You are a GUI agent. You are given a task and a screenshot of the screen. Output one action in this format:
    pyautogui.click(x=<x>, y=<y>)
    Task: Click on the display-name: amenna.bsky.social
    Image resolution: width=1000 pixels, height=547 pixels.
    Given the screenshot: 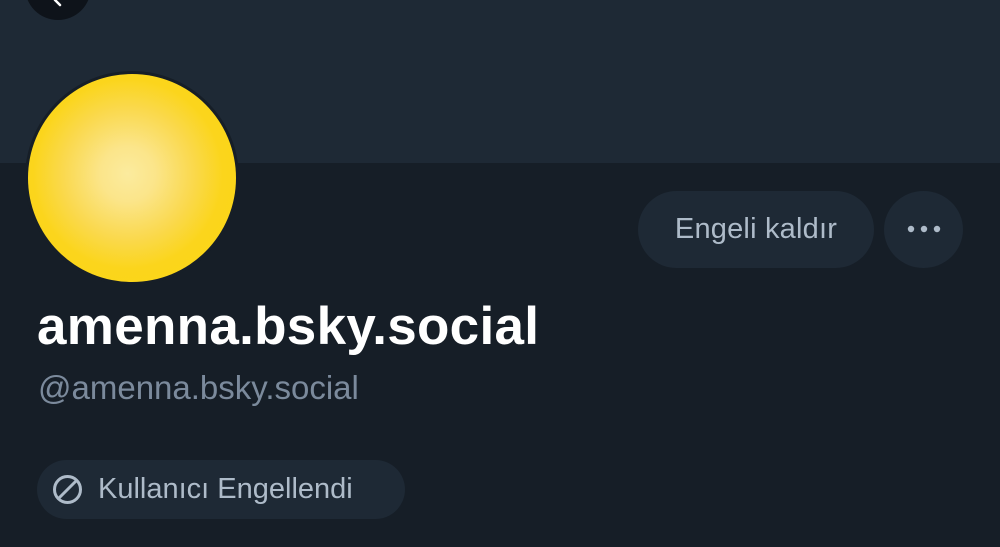 What is the action you would take?
    pyautogui.click(x=288, y=326)
    